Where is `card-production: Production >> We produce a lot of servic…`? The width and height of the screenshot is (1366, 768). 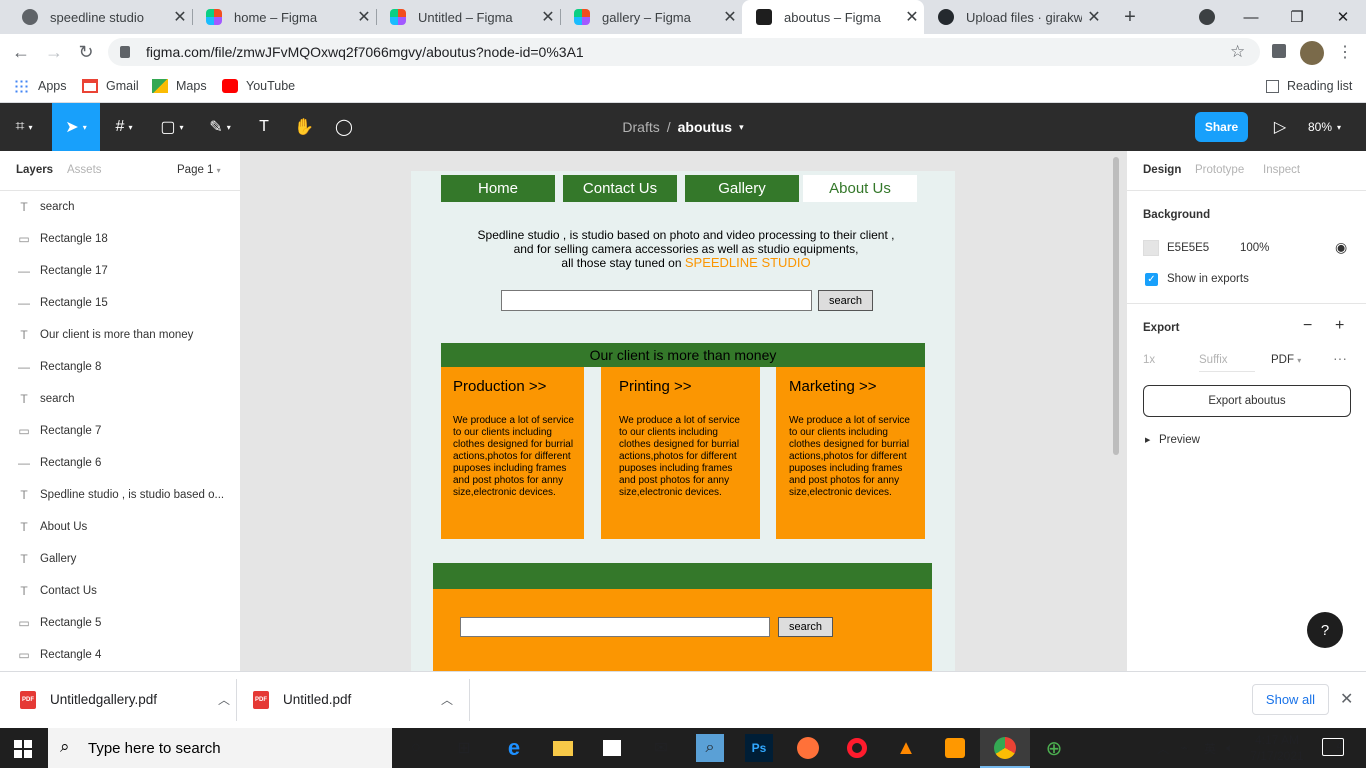 card-production: Production >> We produce a lot of servic… is located at coordinates (512, 453).